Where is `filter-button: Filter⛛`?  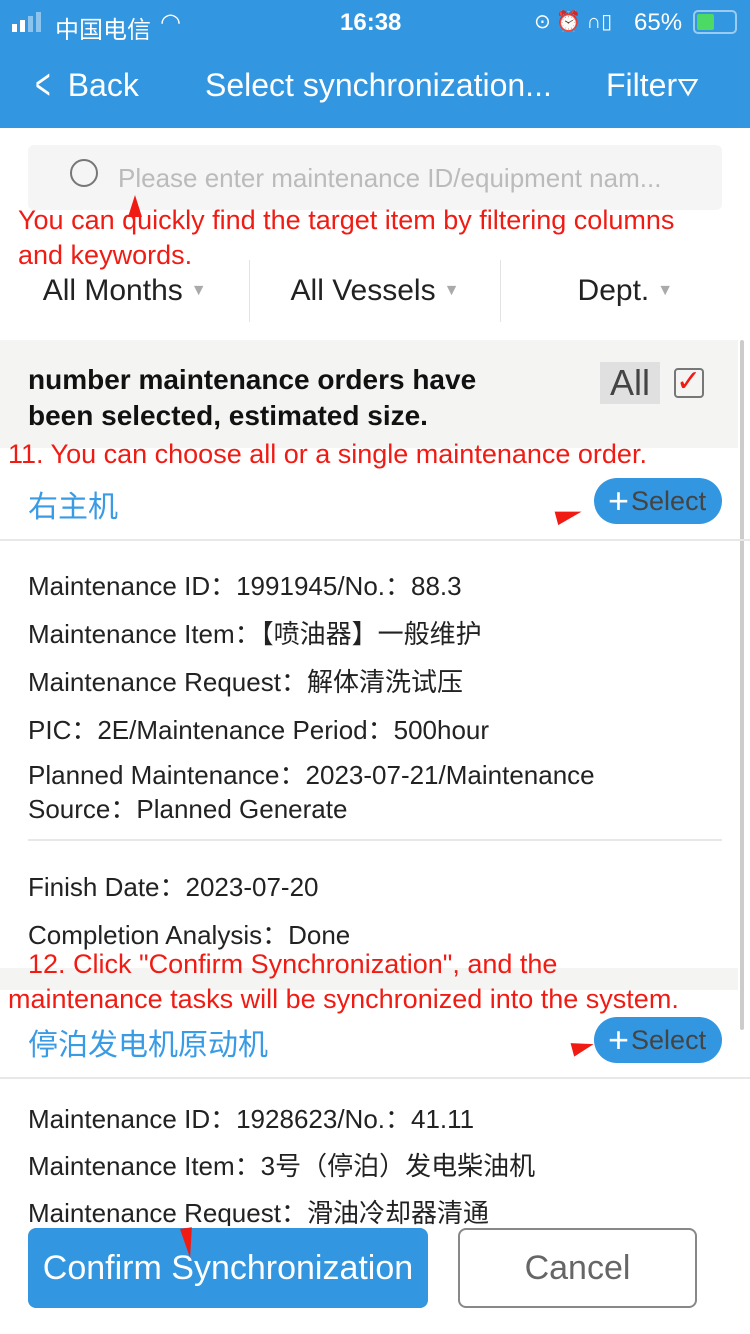 filter-button: Filter⛛ is located at coordinates (652, 85).